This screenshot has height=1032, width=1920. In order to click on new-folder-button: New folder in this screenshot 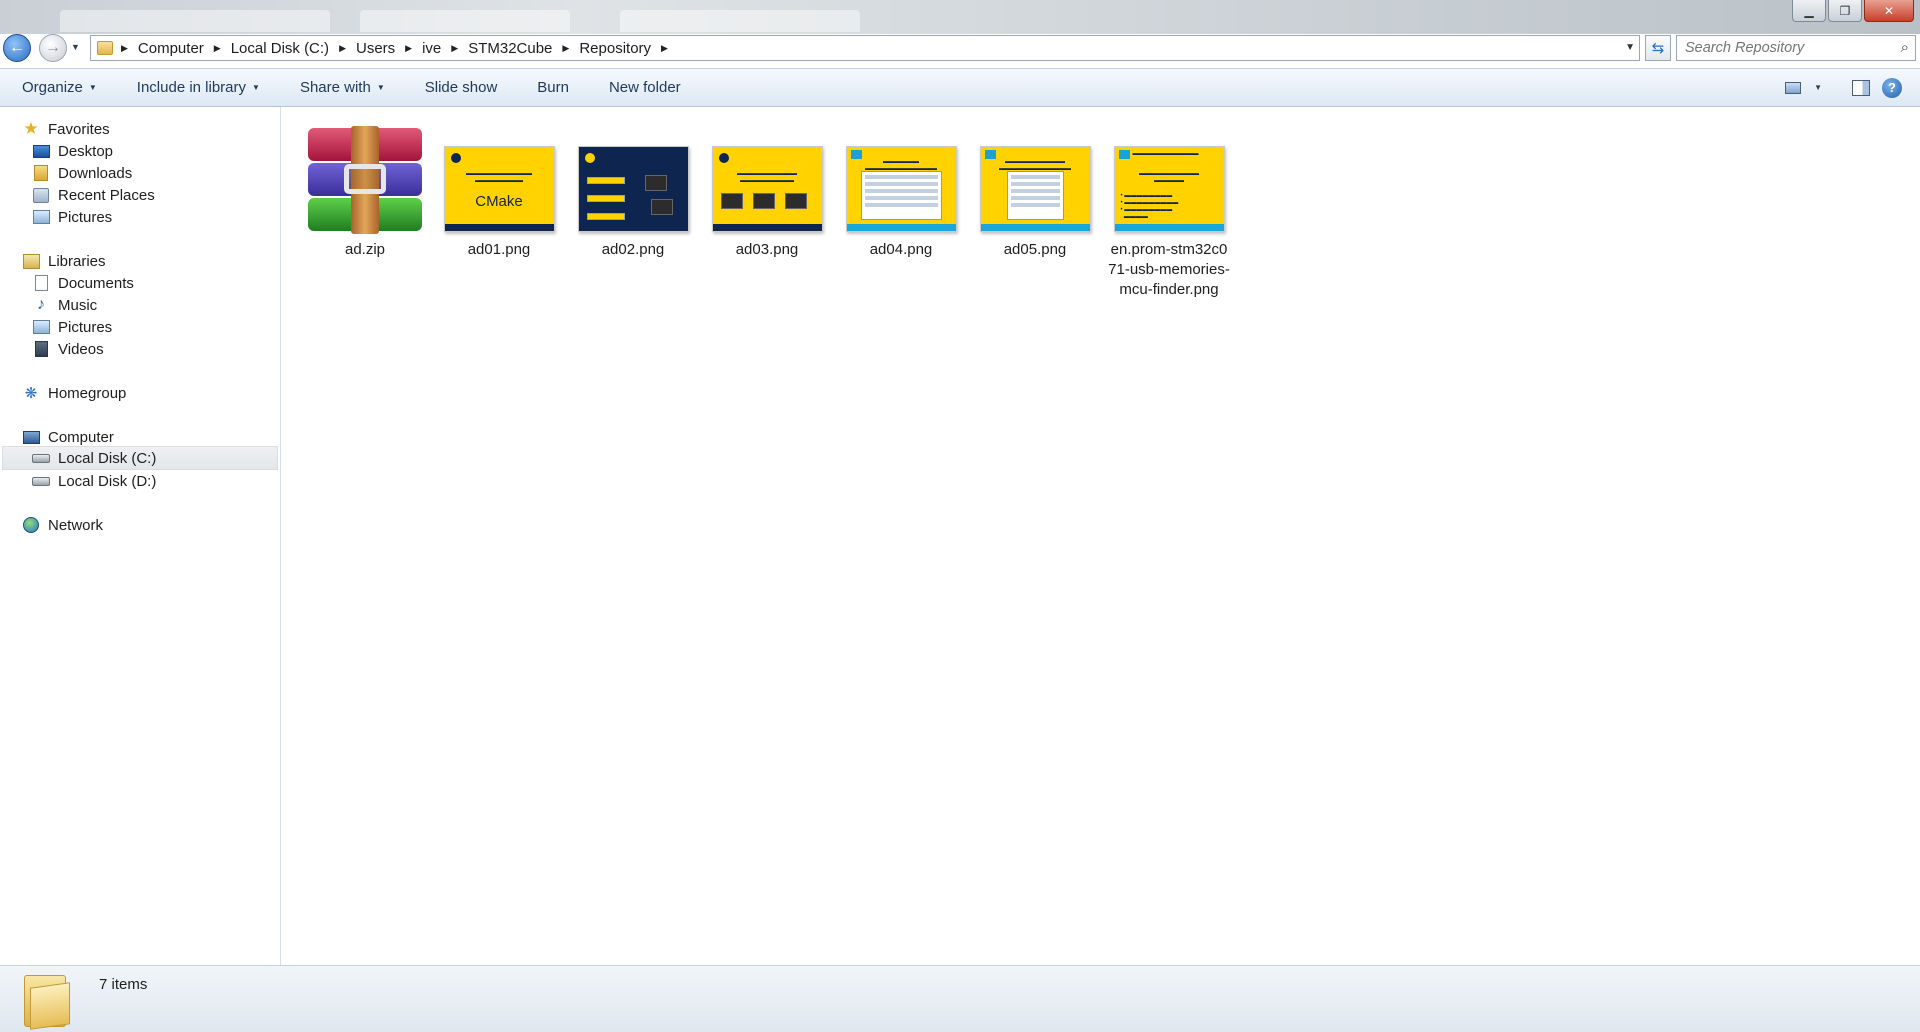, I will do `click(643, 87)`.